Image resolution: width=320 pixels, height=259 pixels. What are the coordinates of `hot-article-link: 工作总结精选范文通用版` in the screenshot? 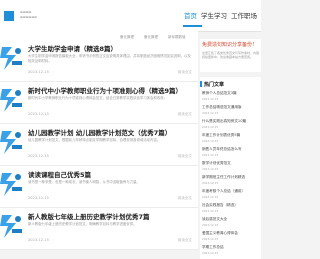 It's located at (230, 107).